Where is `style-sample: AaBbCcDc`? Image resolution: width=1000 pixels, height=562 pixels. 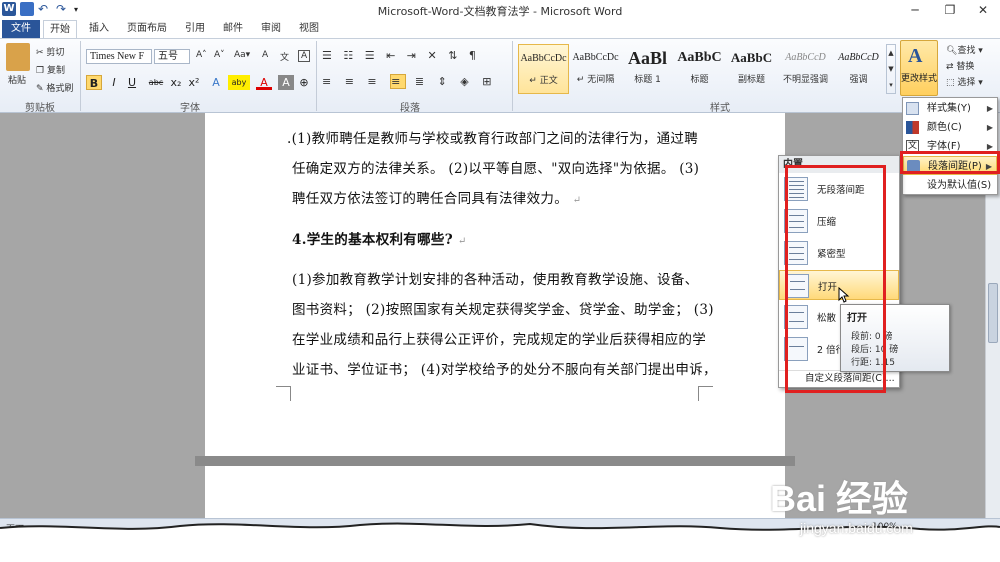 style-sample: AaBbCcDc is located at coordinates (543, 58).